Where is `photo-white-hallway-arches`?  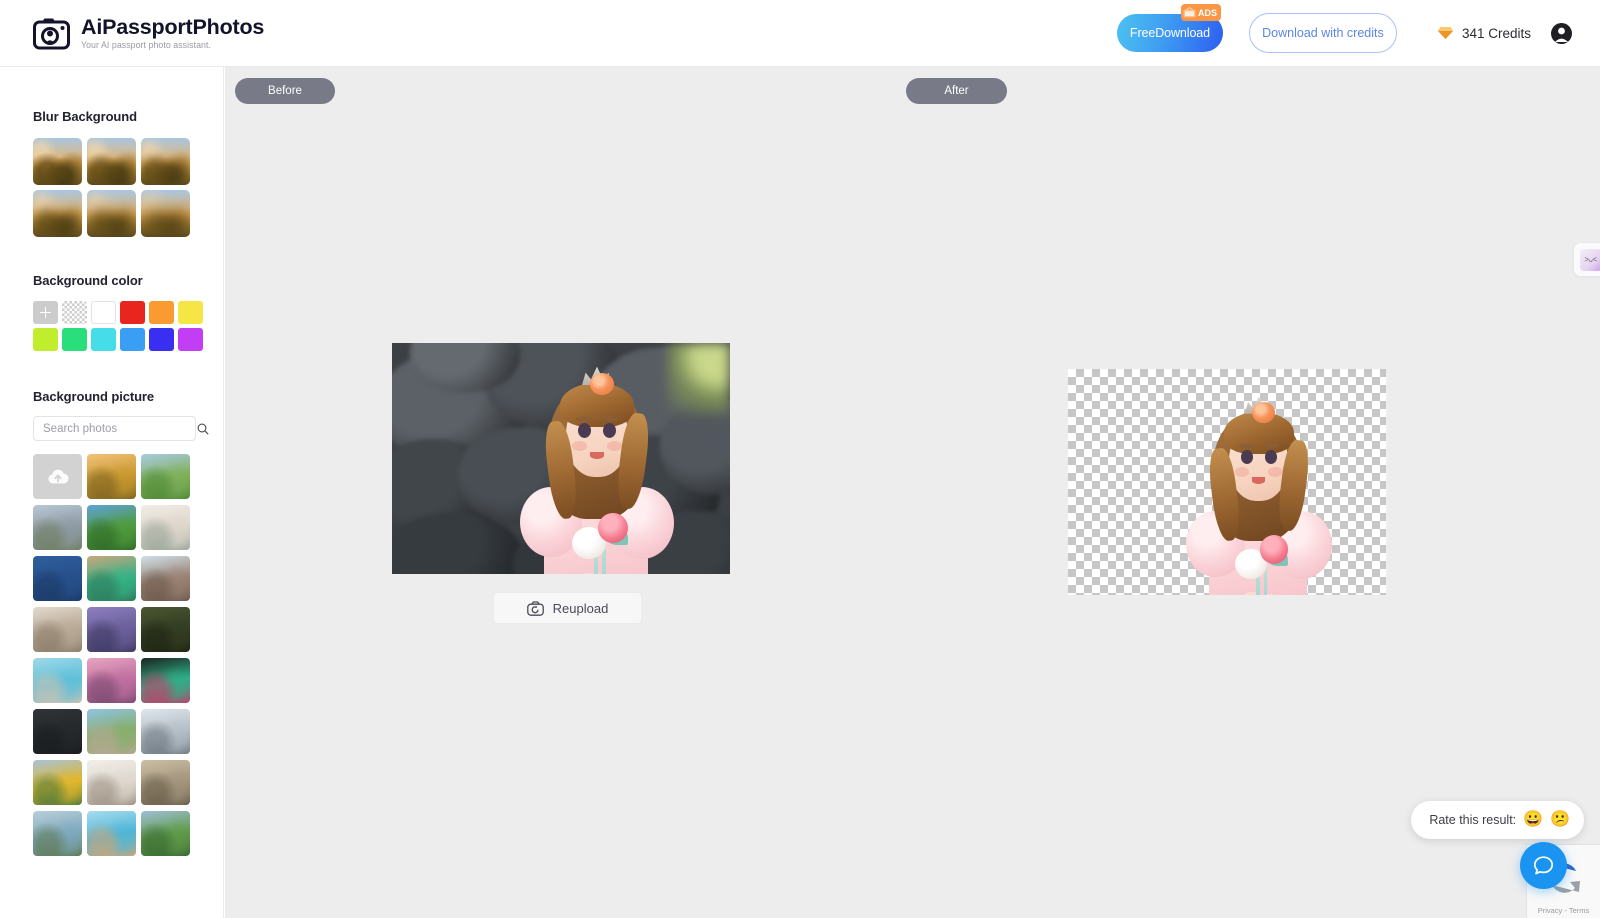
photo-white-hallway-arches is located at coordinates (111, 782).